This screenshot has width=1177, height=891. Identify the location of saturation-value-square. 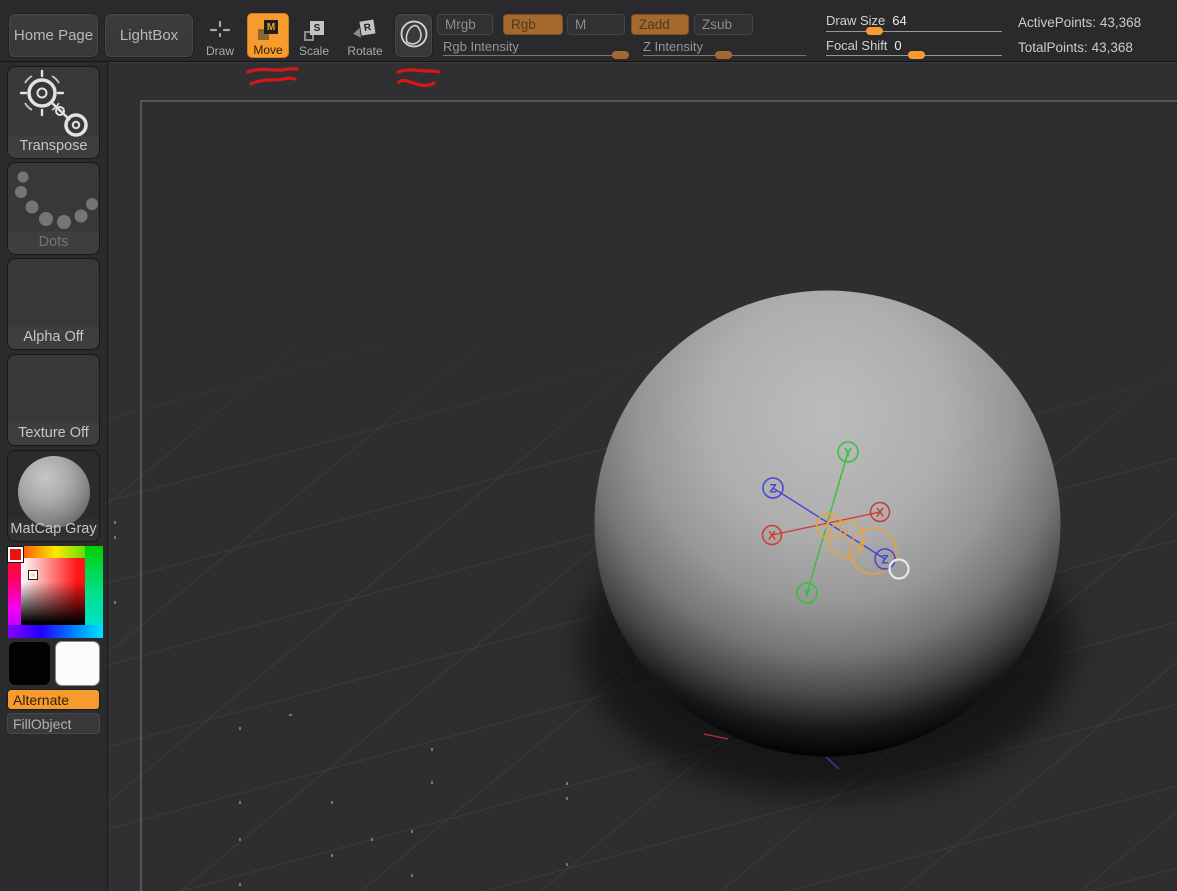
(53, 591).